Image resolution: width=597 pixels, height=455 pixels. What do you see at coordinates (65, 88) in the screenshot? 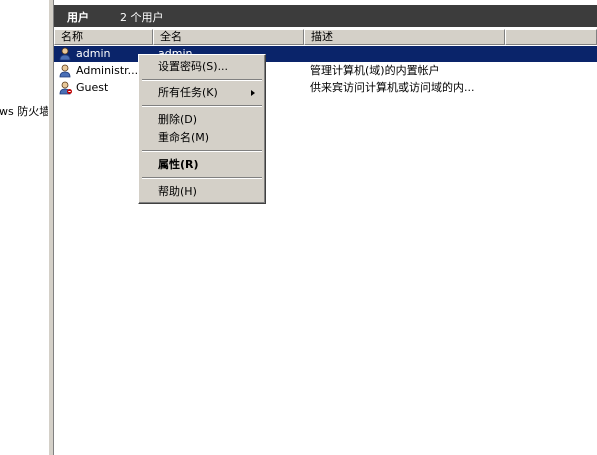
I see `user-disabled-icon` at bounding box center [65, 88].